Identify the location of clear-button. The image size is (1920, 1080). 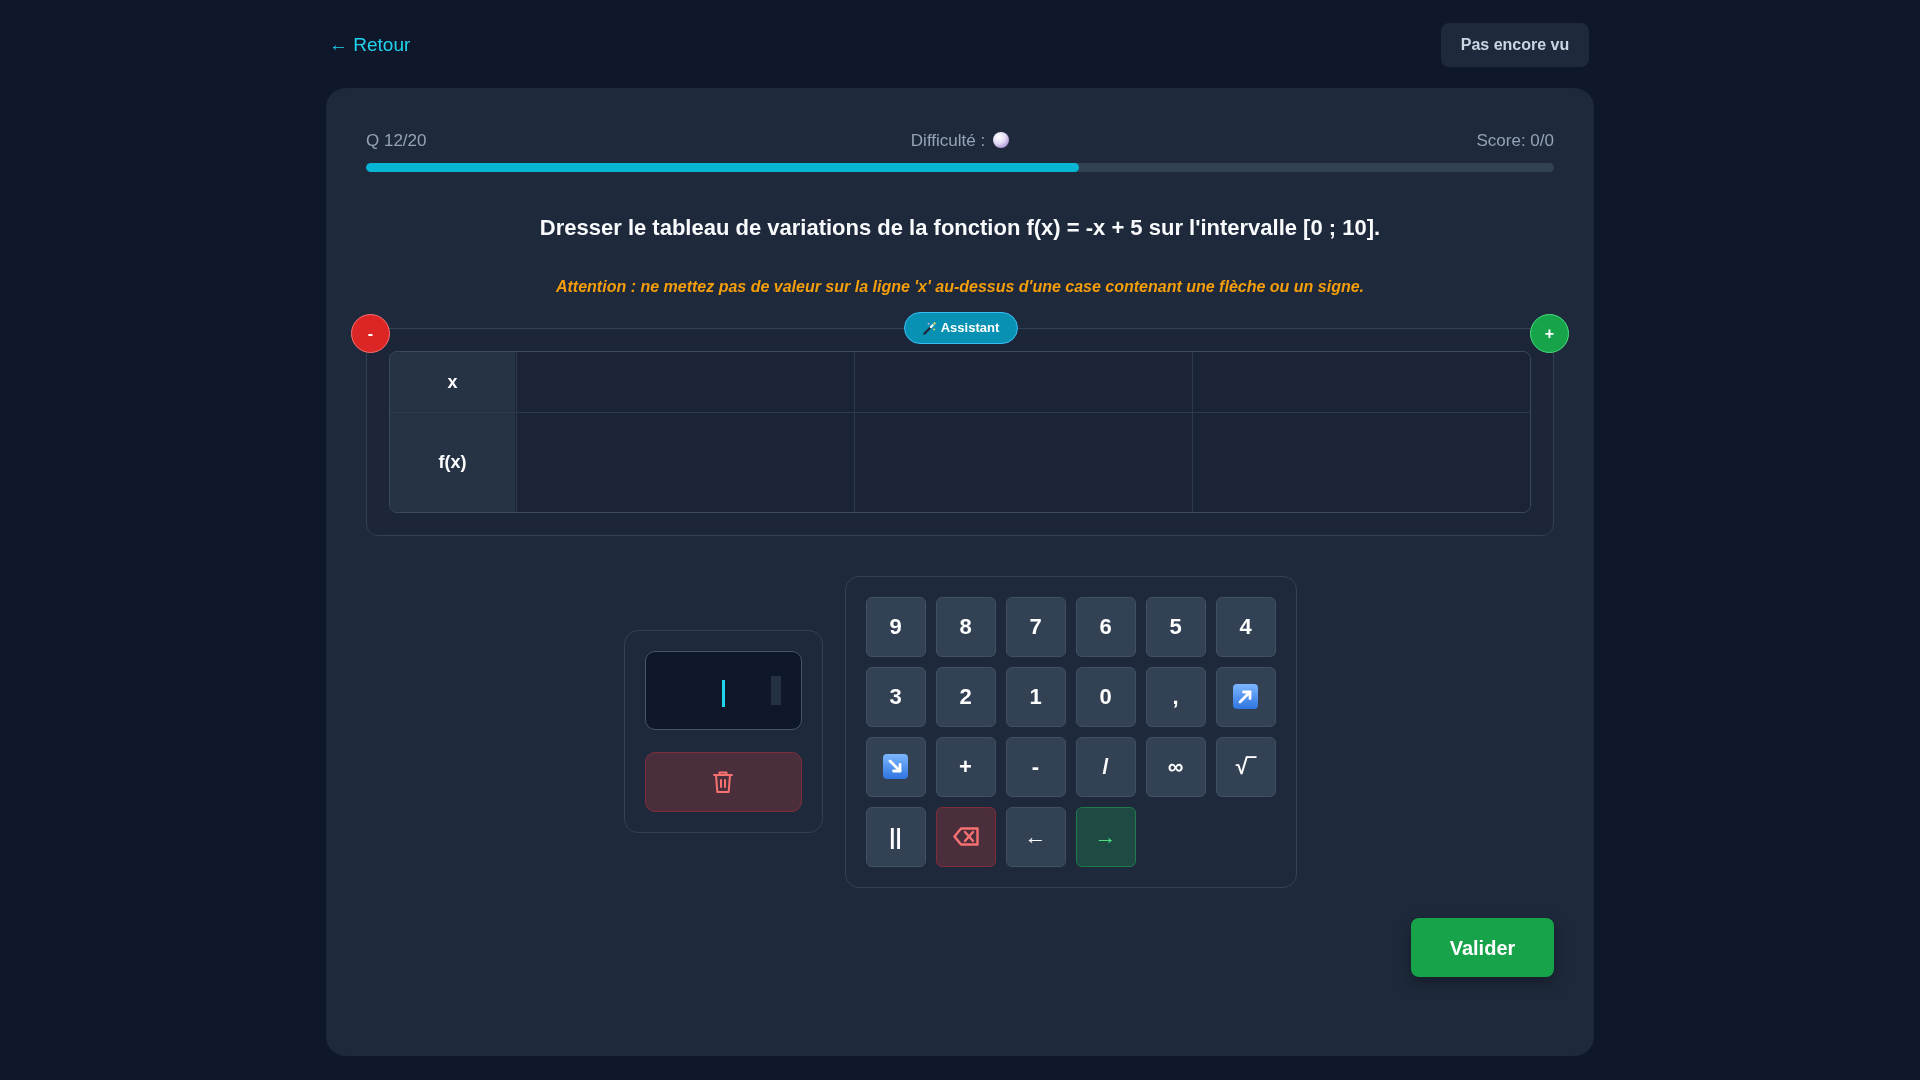
(723, 782).